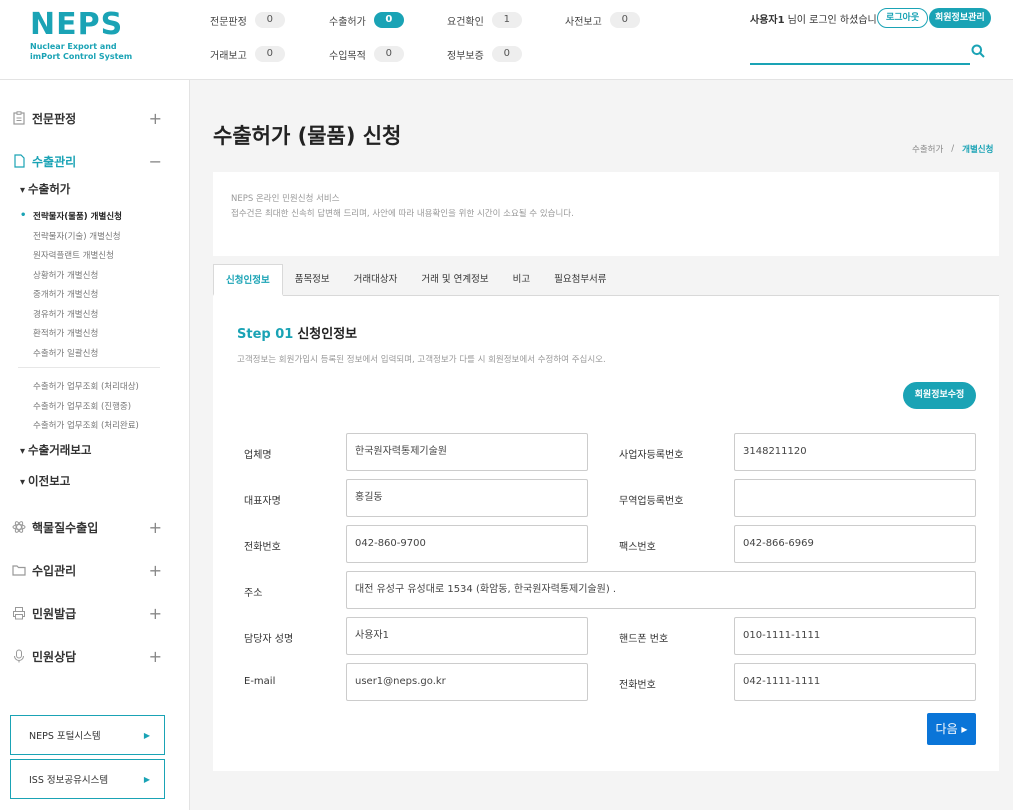 The image size is (1013, 810). What do you see at coordinates (228, 56) in the screenshot?
I see `stat-label: 거래보고` at bounding box center [228, 56].